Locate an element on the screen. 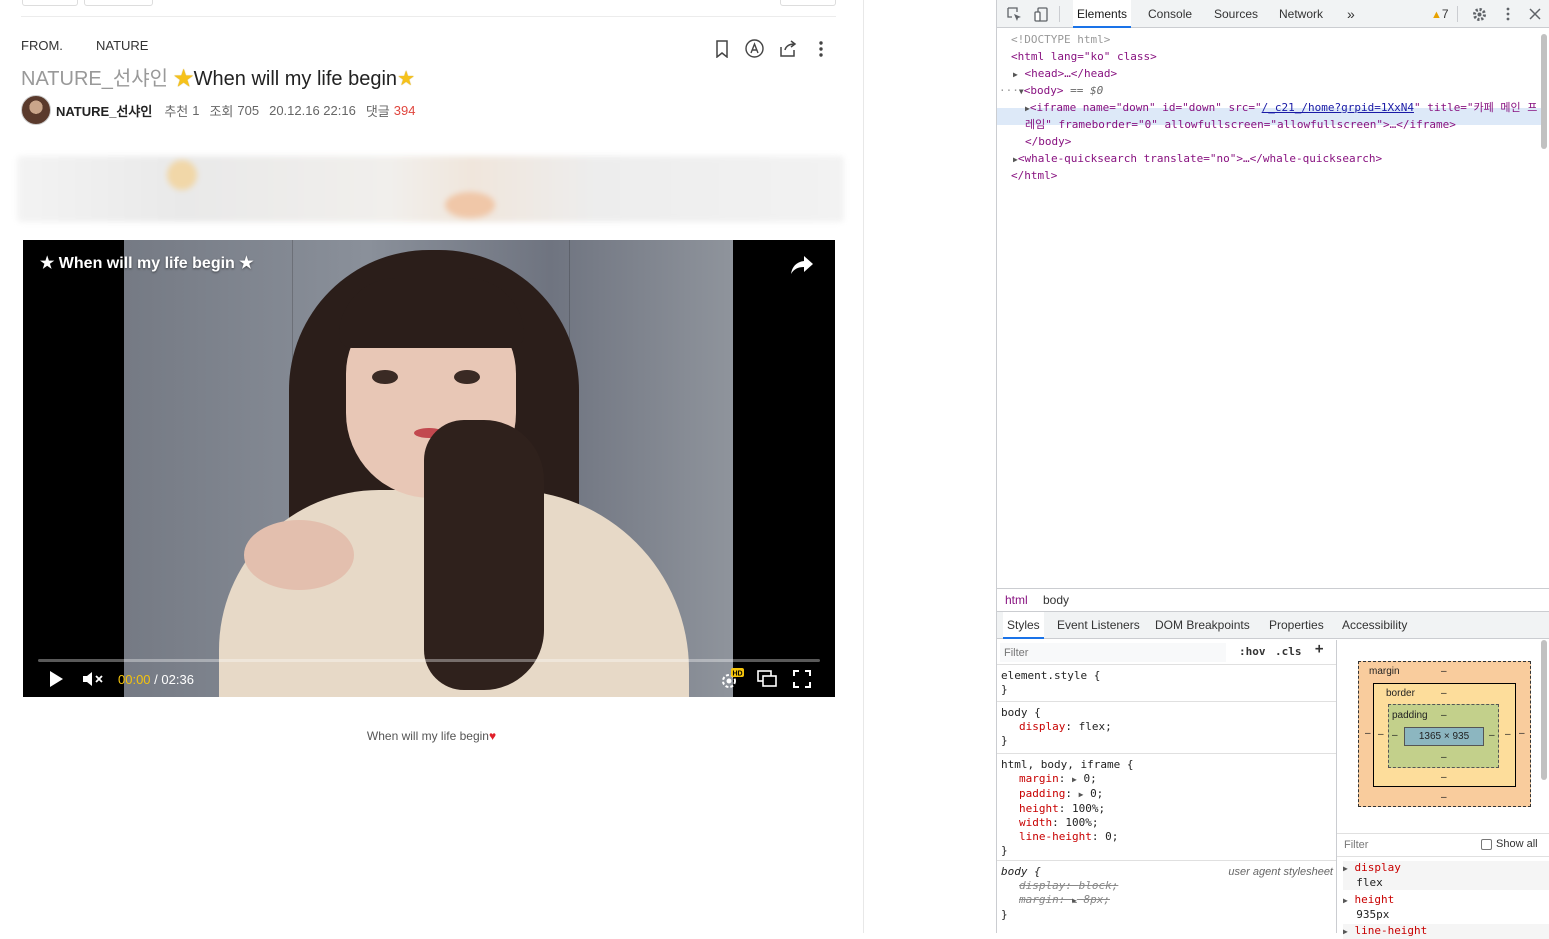 This screenshot has width=1549, height=939. prop-value: flex; is located at coordinates (1095, 726).